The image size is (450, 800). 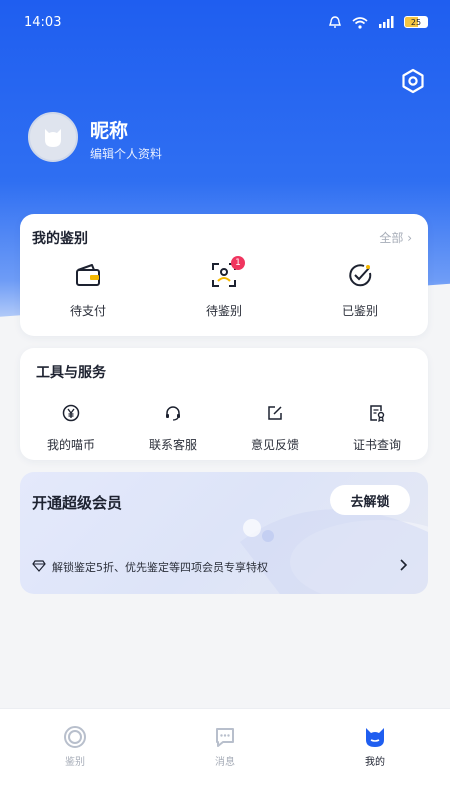 I want to click on profile-tab-icon, so click(x=375, y=737).